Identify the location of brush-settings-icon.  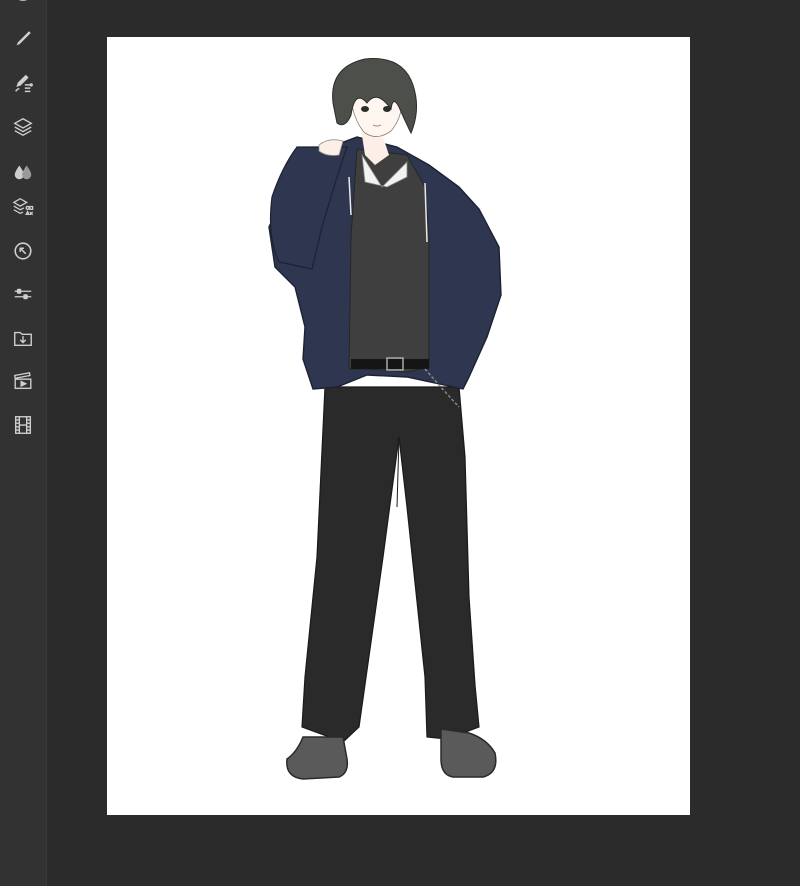
(23, 84).